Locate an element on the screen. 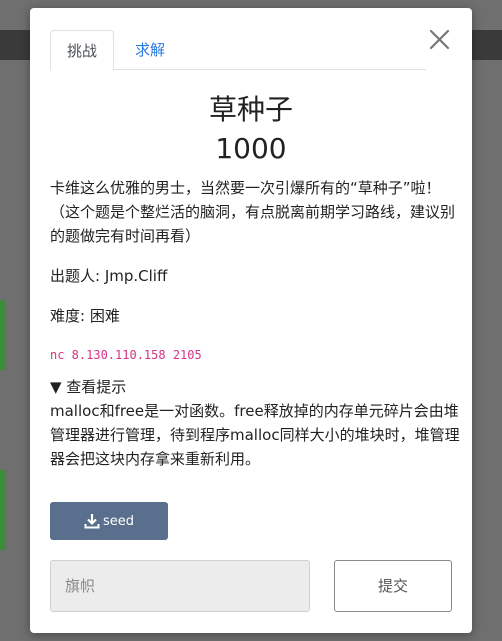 The image size is (502, 641). challenge-difficulty: 难度: 困难 is located at coordinates (85, 316).